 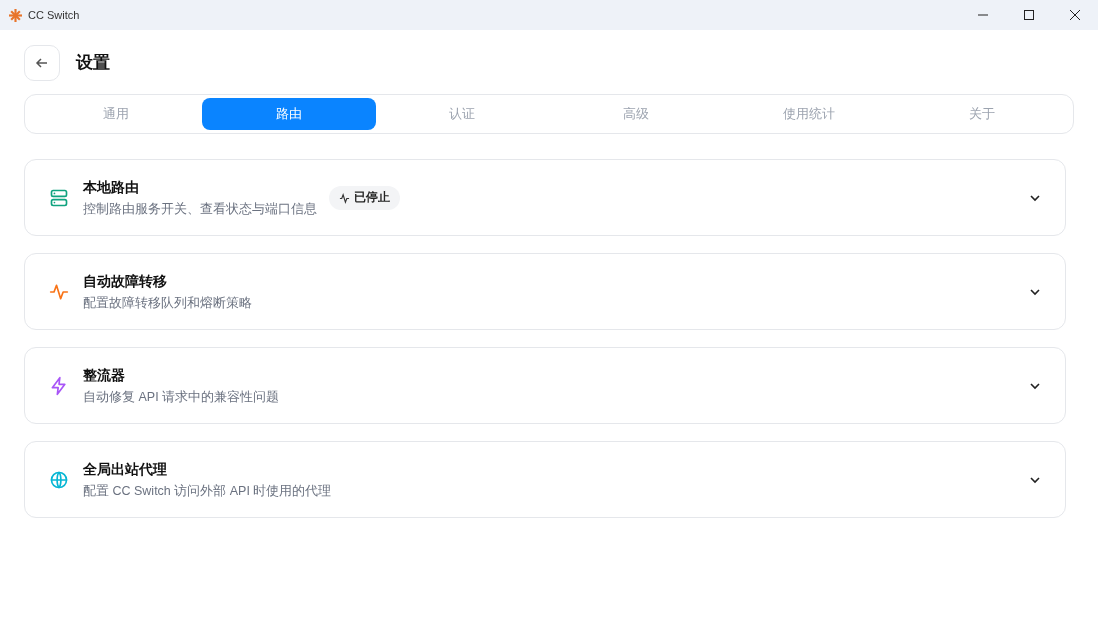 I want to click on settings-card: 自动故障转移 配置故障转移队列和熔断策略, so click(x=545, y=291).